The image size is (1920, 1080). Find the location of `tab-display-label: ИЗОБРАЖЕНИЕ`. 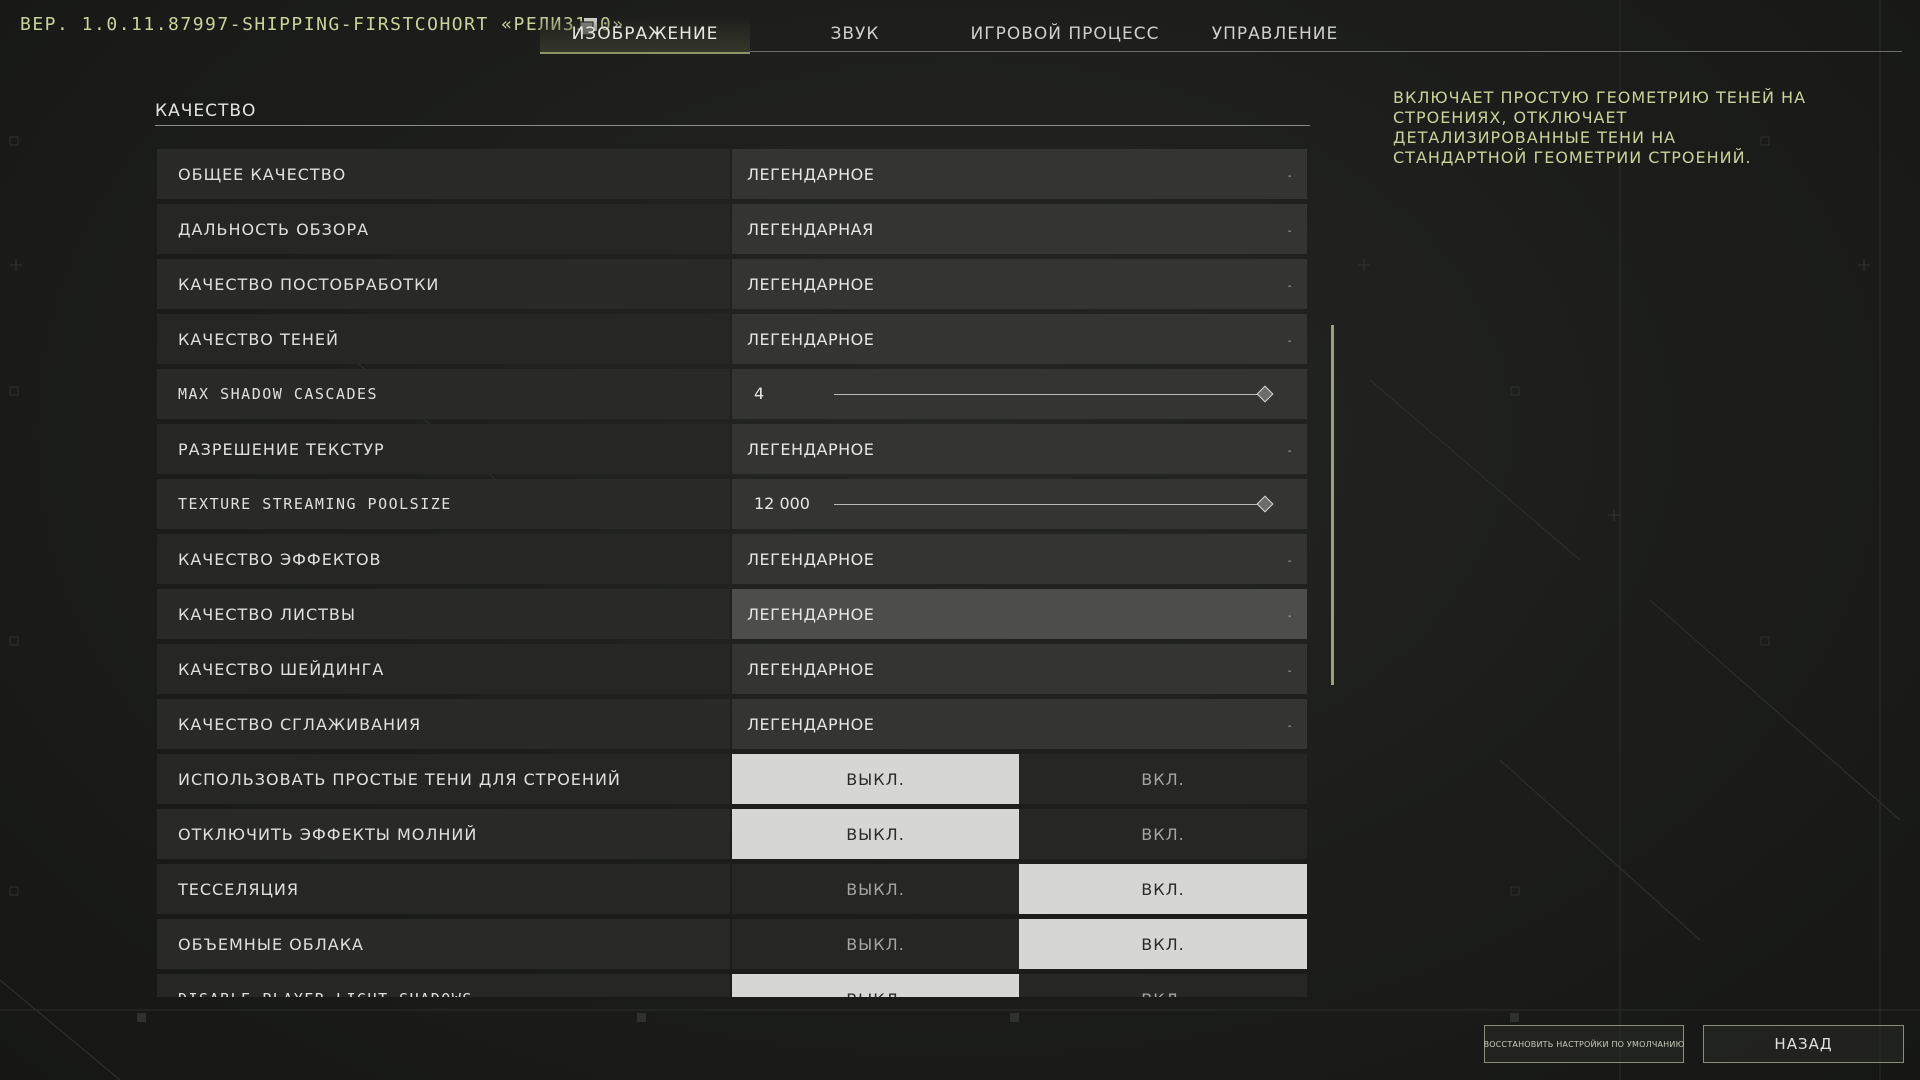

tab-display-label: ИЗОБРАЖЕНИЕ is located at coordinates (645, 34).